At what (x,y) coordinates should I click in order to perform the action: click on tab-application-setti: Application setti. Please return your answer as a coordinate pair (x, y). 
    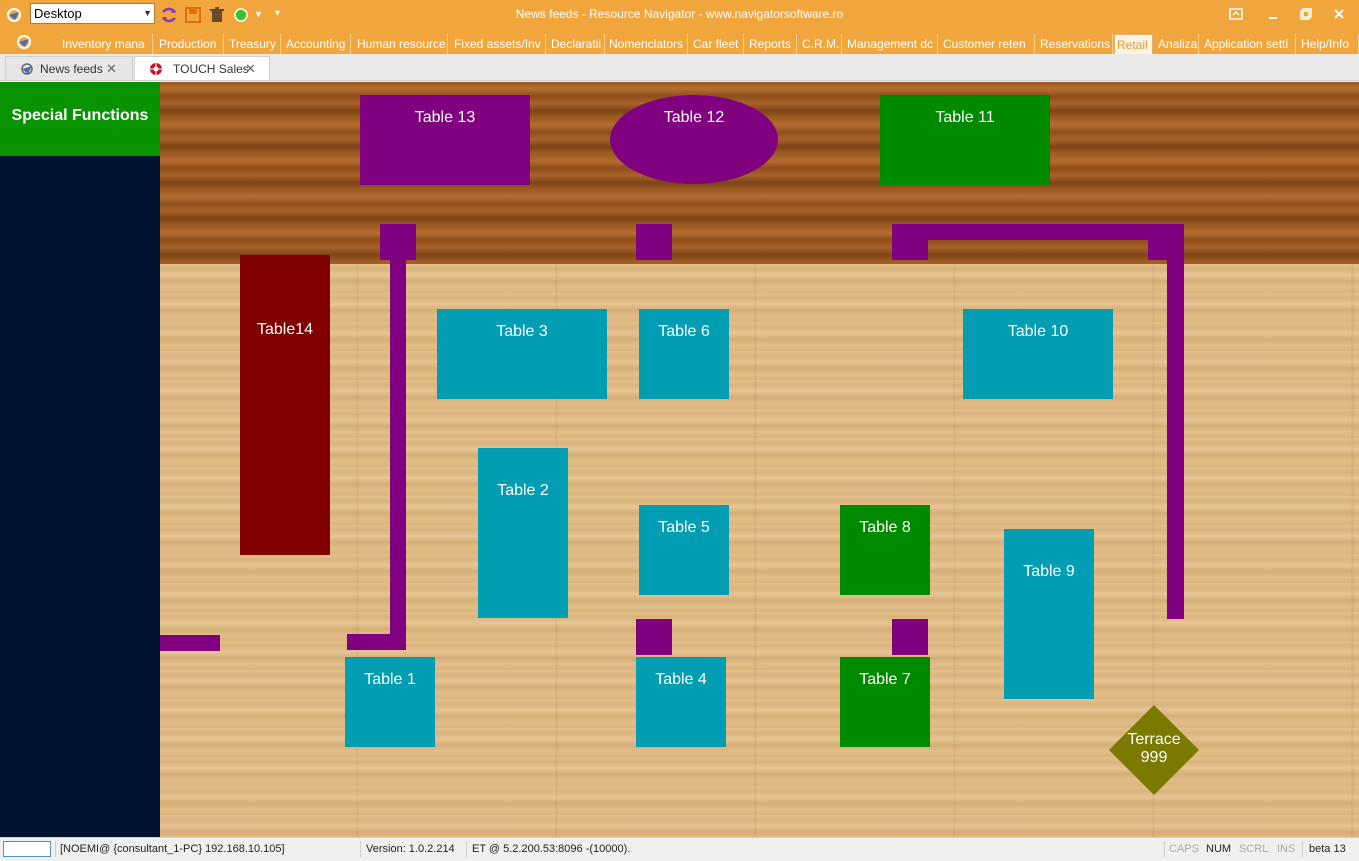
    Looking at the image, I should click on (1249, 44).